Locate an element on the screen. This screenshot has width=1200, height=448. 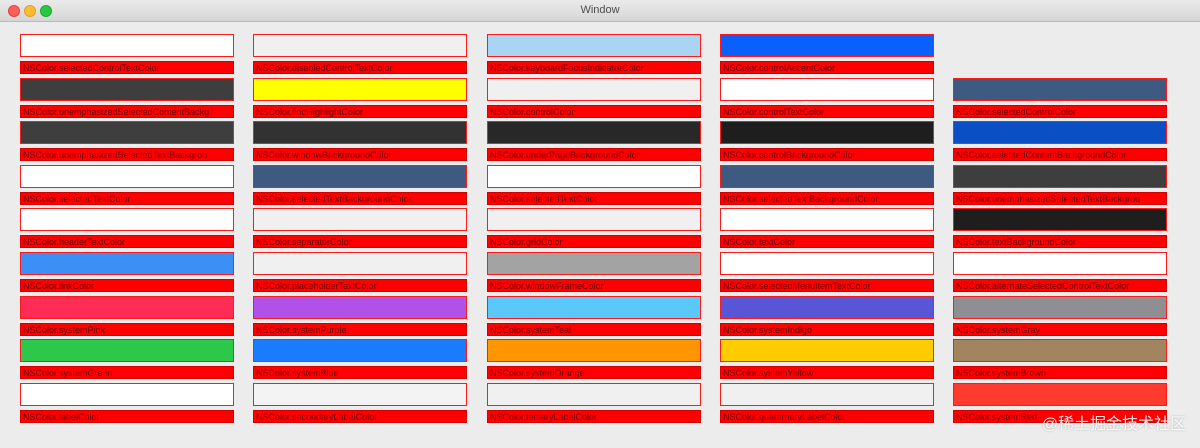
color-name-label: NSColor.systemYellow is located at coordinates (827, 372).